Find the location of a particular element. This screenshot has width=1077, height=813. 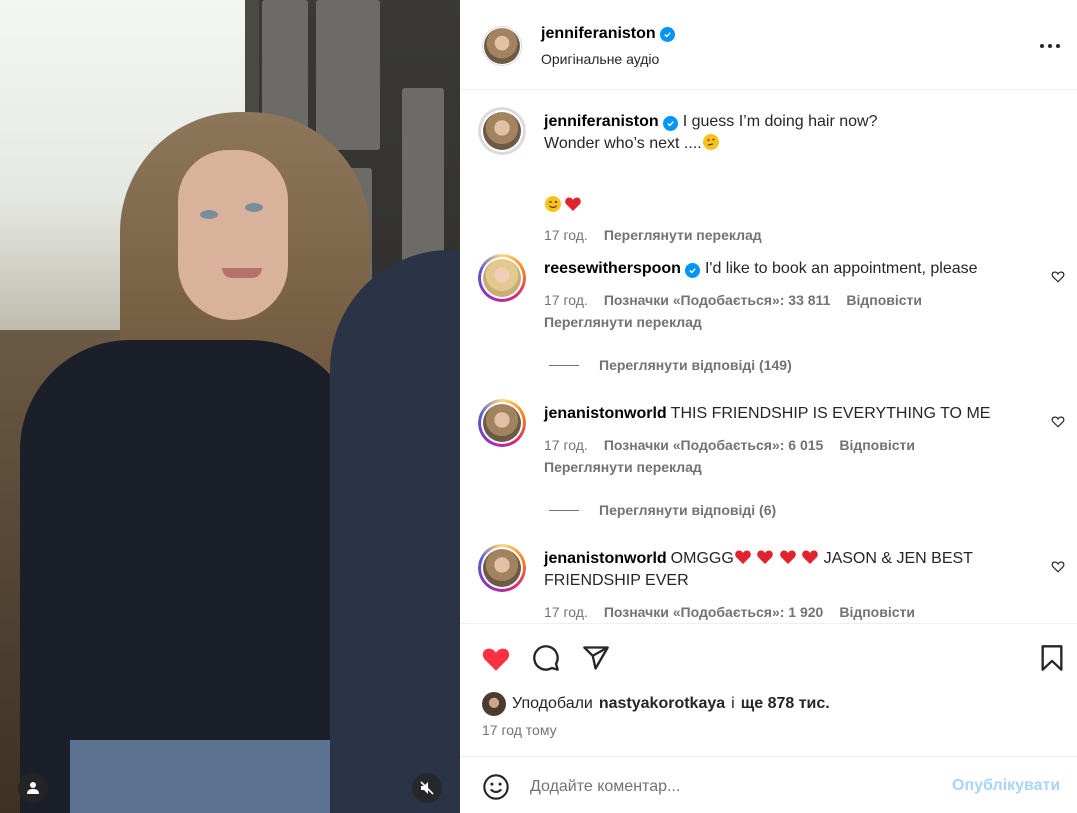

foreground-shoulder is located at coordinates (395, 531).